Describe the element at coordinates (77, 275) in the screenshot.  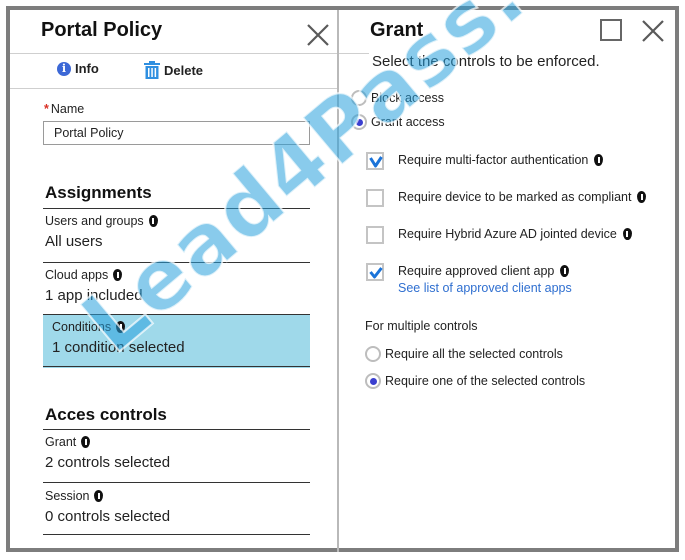
I see `item-label: Cloud apps` at that location.